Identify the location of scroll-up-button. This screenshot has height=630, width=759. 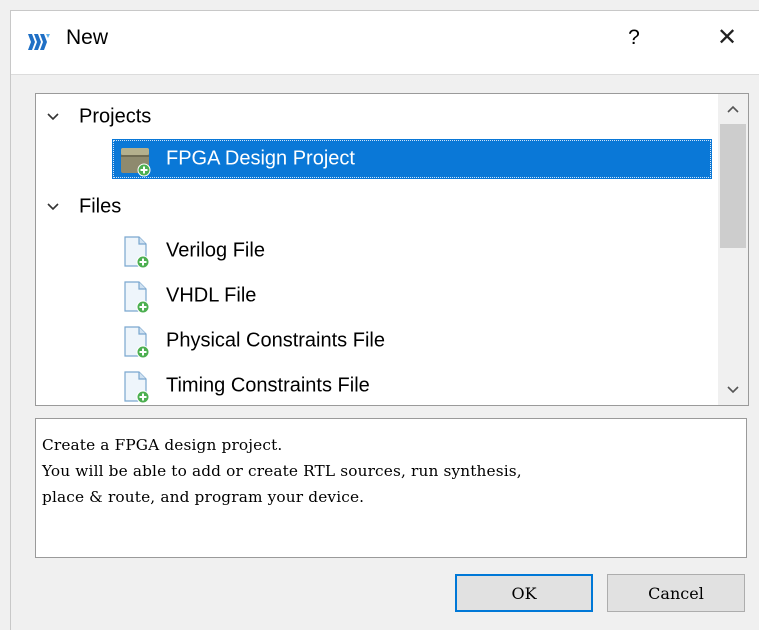
(733, 109).